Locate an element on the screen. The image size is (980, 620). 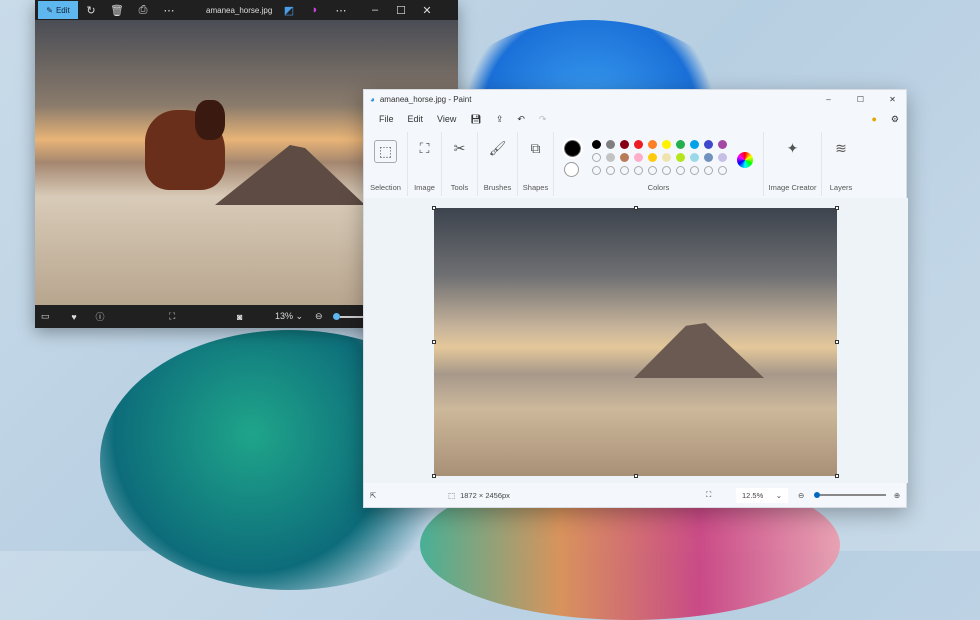
fit-icon: ⛶ is located at coordinates (179, 316).